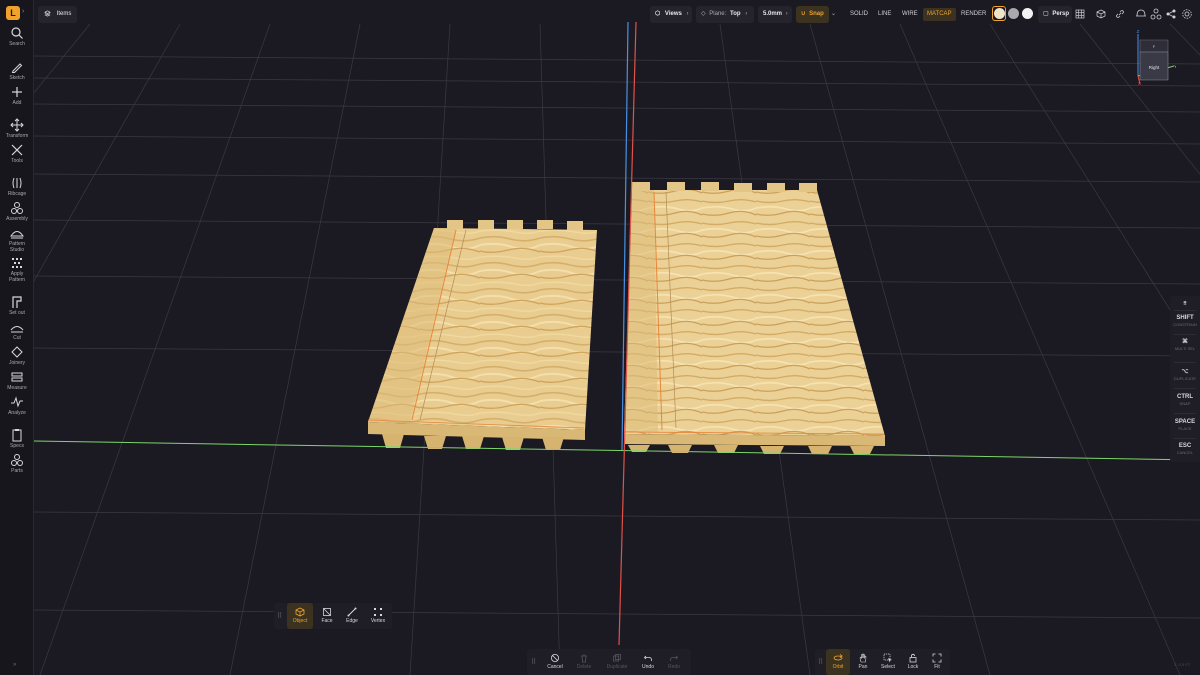  What do you see at coordinates (17, 103) in the screenshot?
I see `tool-label: Add` at bounding box center [17, 103].